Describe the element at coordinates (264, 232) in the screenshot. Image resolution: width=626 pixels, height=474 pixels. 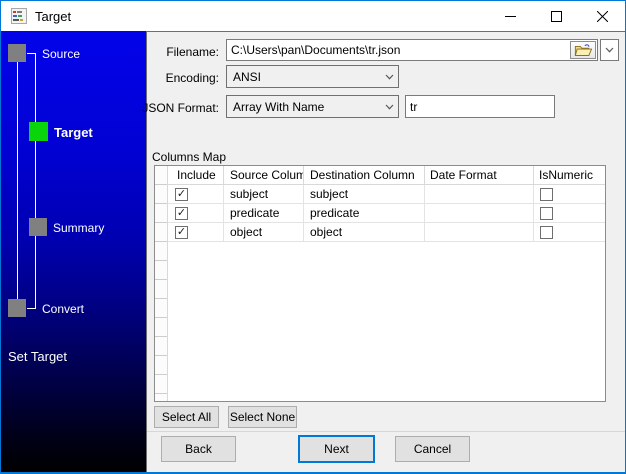
I see `source-column-cell: object` at that location.